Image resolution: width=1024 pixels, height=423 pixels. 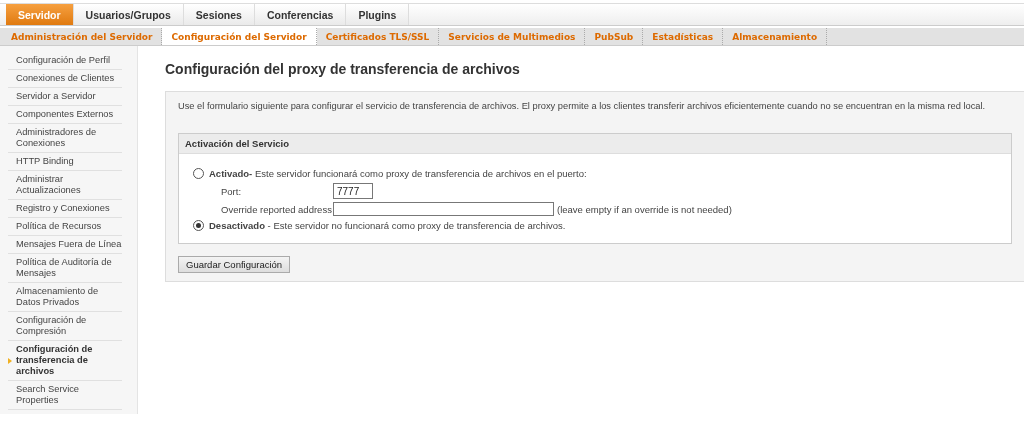 What do you see at coordinates (69, 226) in the screenshot?
I see `sidebar-item: Política de Recursos` at bounding box center [69, 226].